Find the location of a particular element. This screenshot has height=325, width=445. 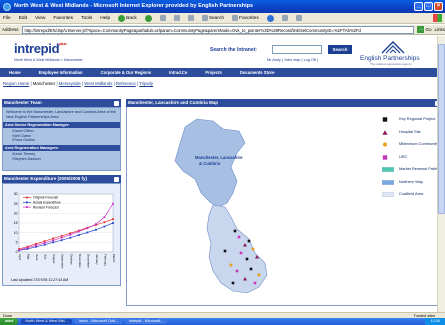

menu-help: Help is located at coordinates (105, 18).